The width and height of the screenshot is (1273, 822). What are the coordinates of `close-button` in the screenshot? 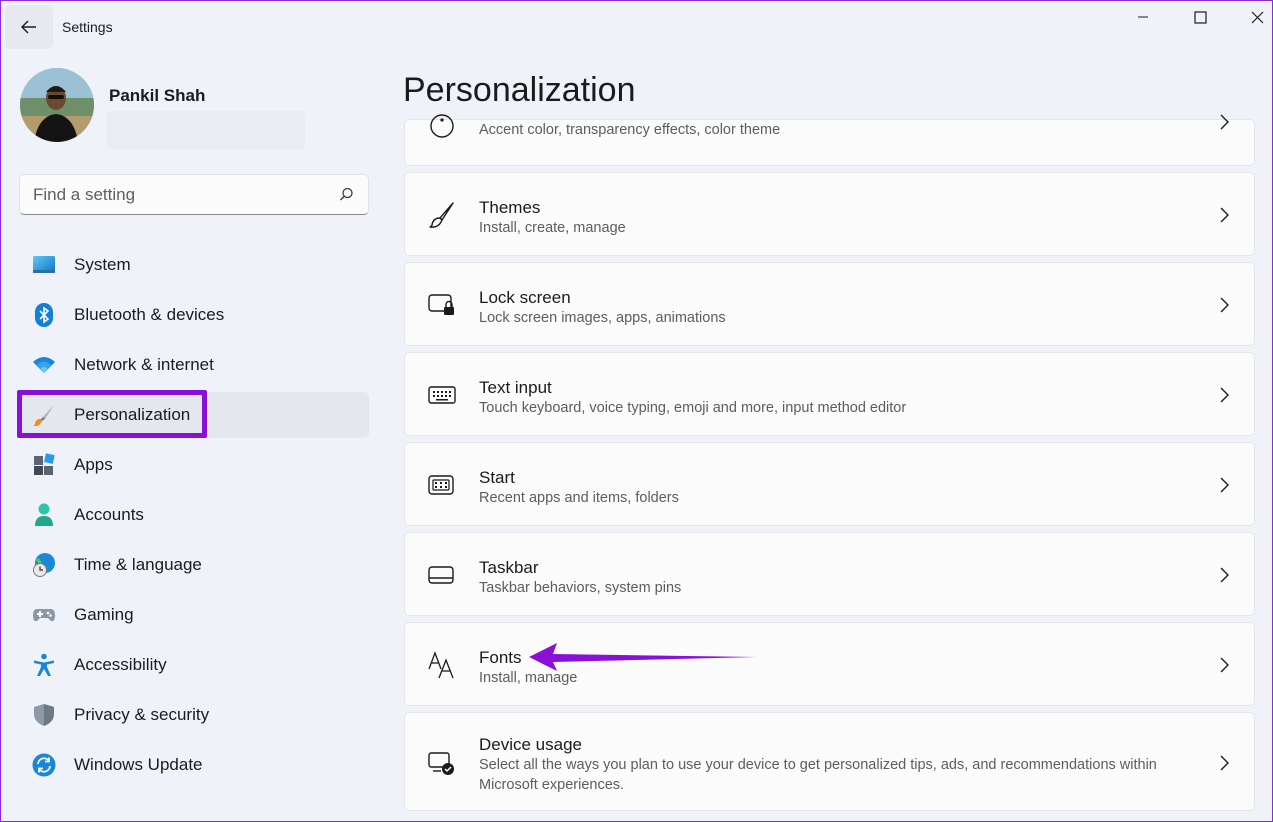 It's located at (1250, 17).